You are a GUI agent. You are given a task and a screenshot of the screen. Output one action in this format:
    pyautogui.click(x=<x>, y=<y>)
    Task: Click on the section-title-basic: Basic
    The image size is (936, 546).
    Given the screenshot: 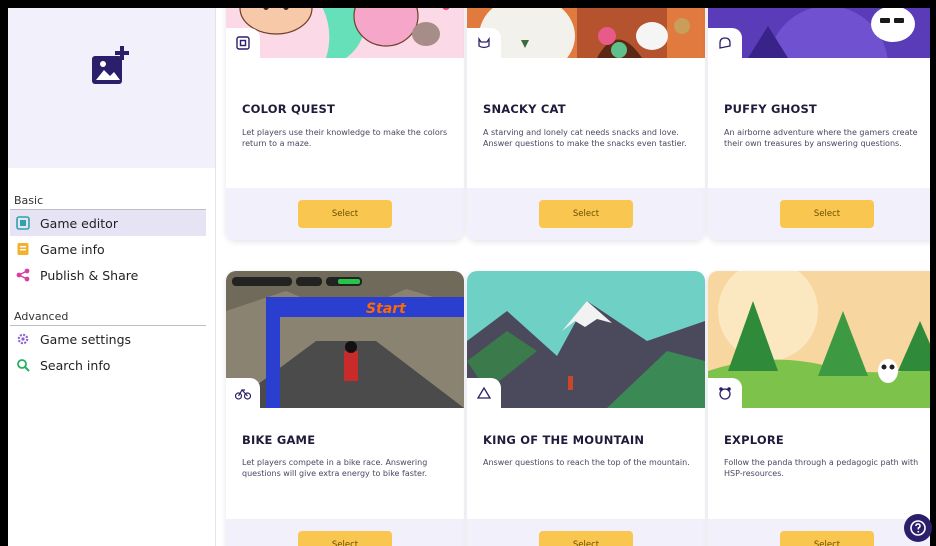 What is the action you would take?
    pyautogui.click(x=108, y=202)
    